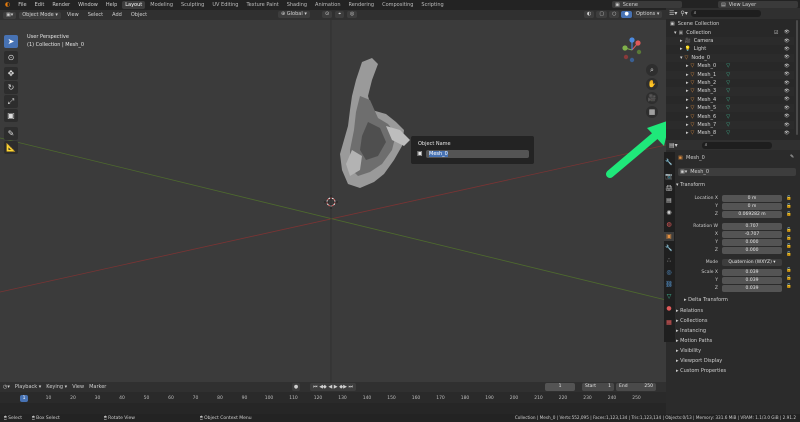 This screenshot has width=800, height=422. I want to click on outliner-item-light: ▸ 💡 Light 👁, so click(730, 49).